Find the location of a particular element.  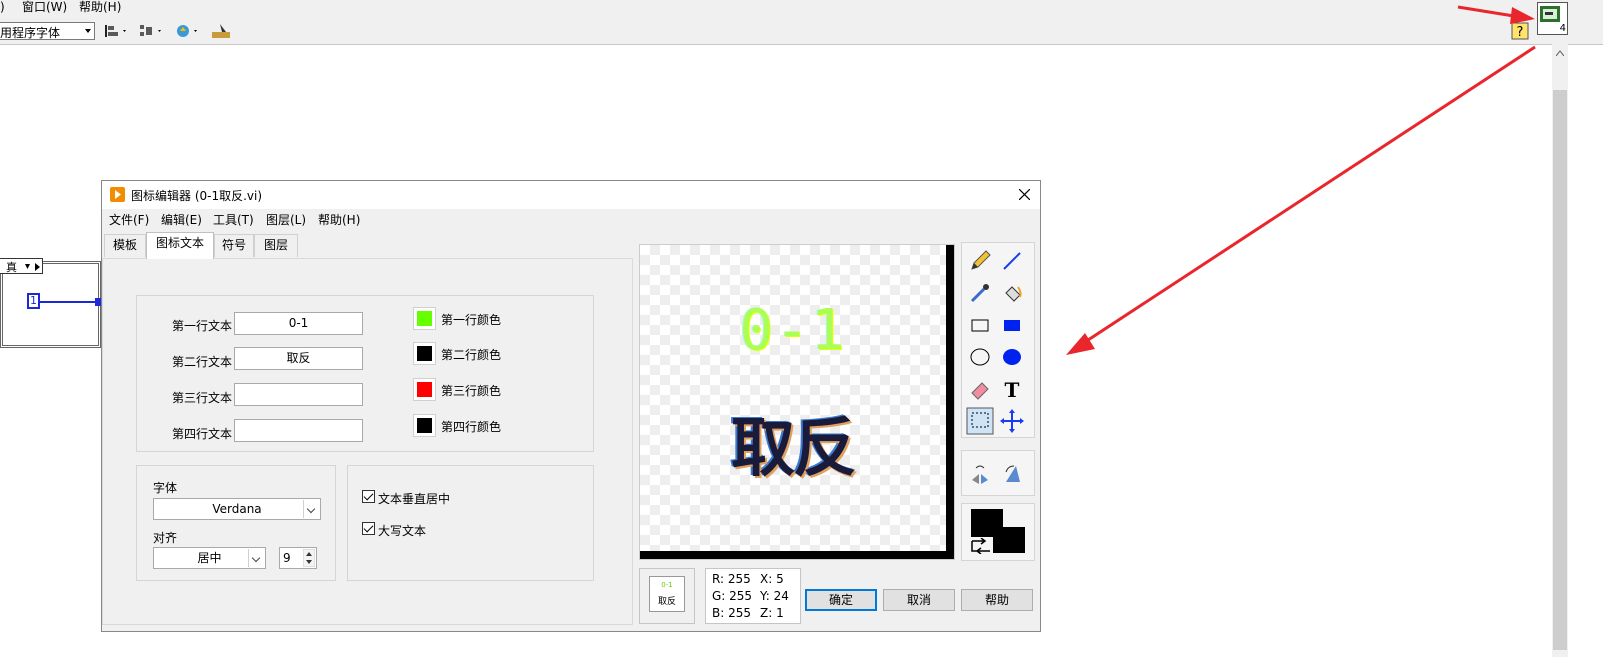

line4-color-swatch is located at coordinates (424, 425).